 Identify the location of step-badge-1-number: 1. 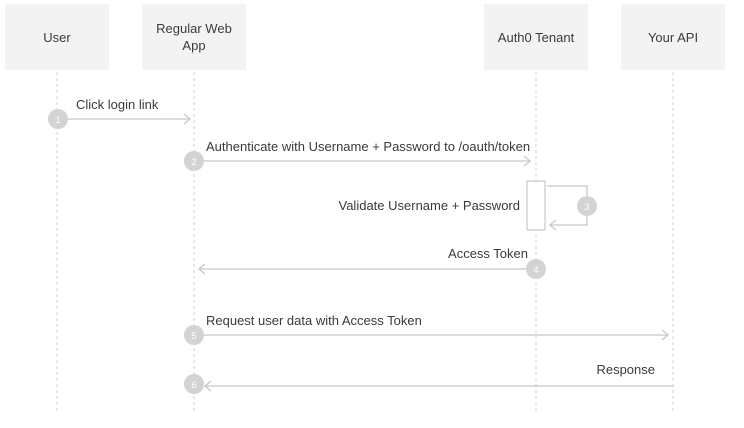
(57, 120).